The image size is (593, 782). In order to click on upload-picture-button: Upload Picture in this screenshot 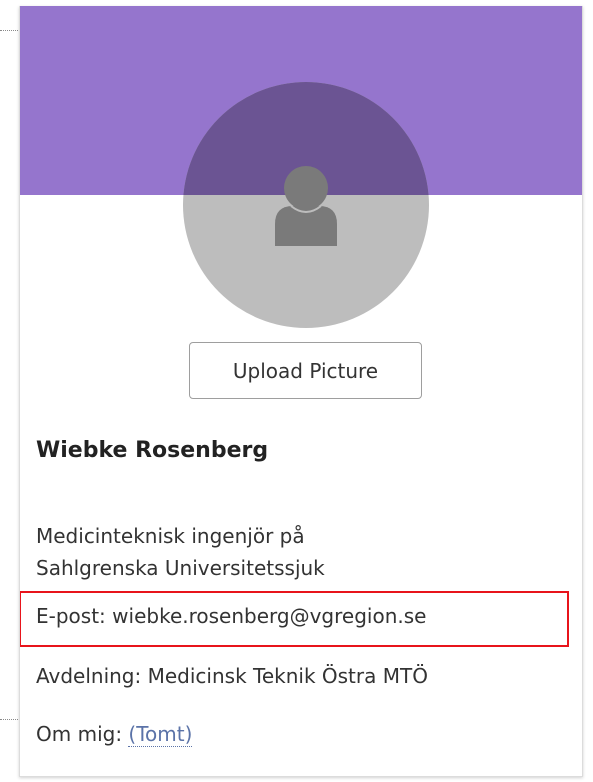, I will do `click(305, 370)`.